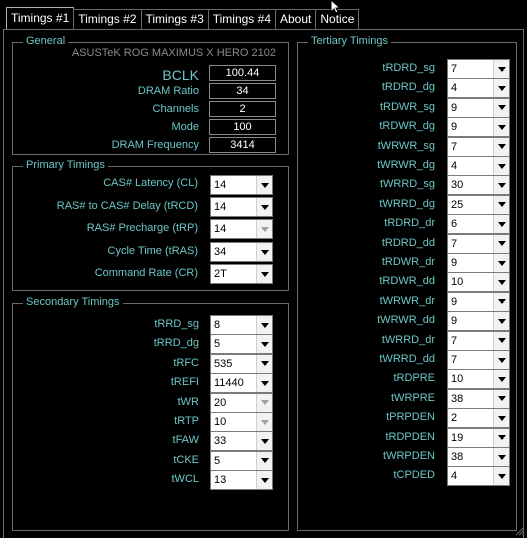  I want to click on trdpden-select: 19, so click(478, 437).